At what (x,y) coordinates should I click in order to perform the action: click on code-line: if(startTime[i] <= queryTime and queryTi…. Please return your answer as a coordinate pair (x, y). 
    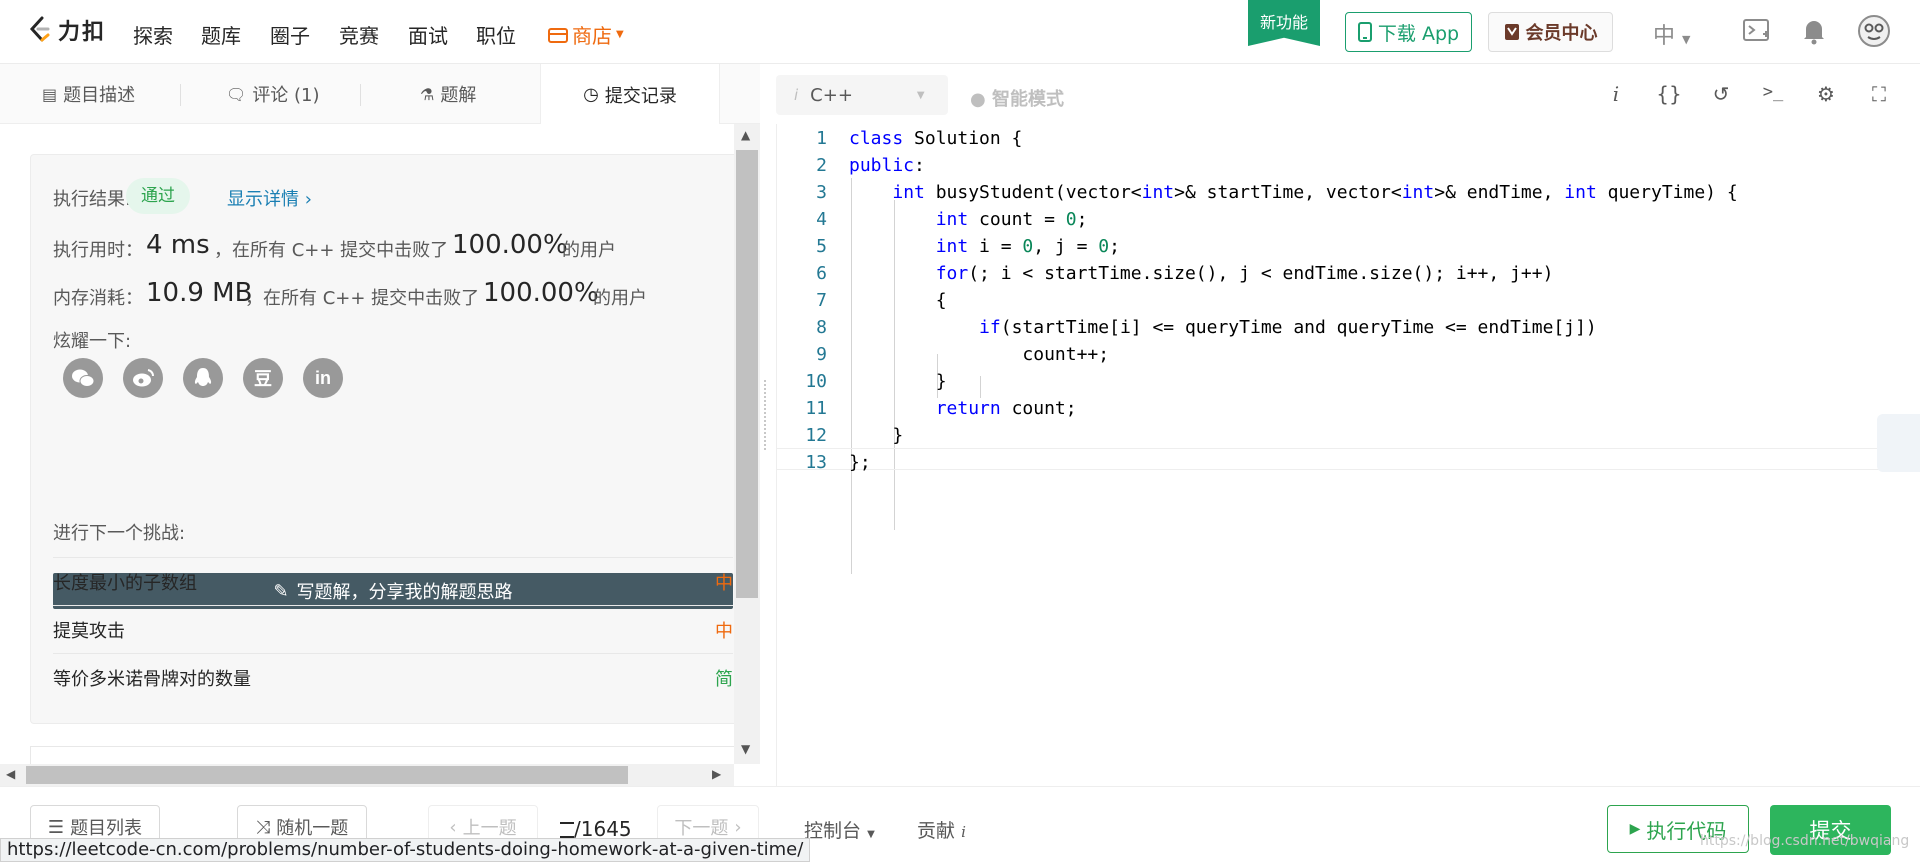
    Looking at the image, I should click on (1288, 327).